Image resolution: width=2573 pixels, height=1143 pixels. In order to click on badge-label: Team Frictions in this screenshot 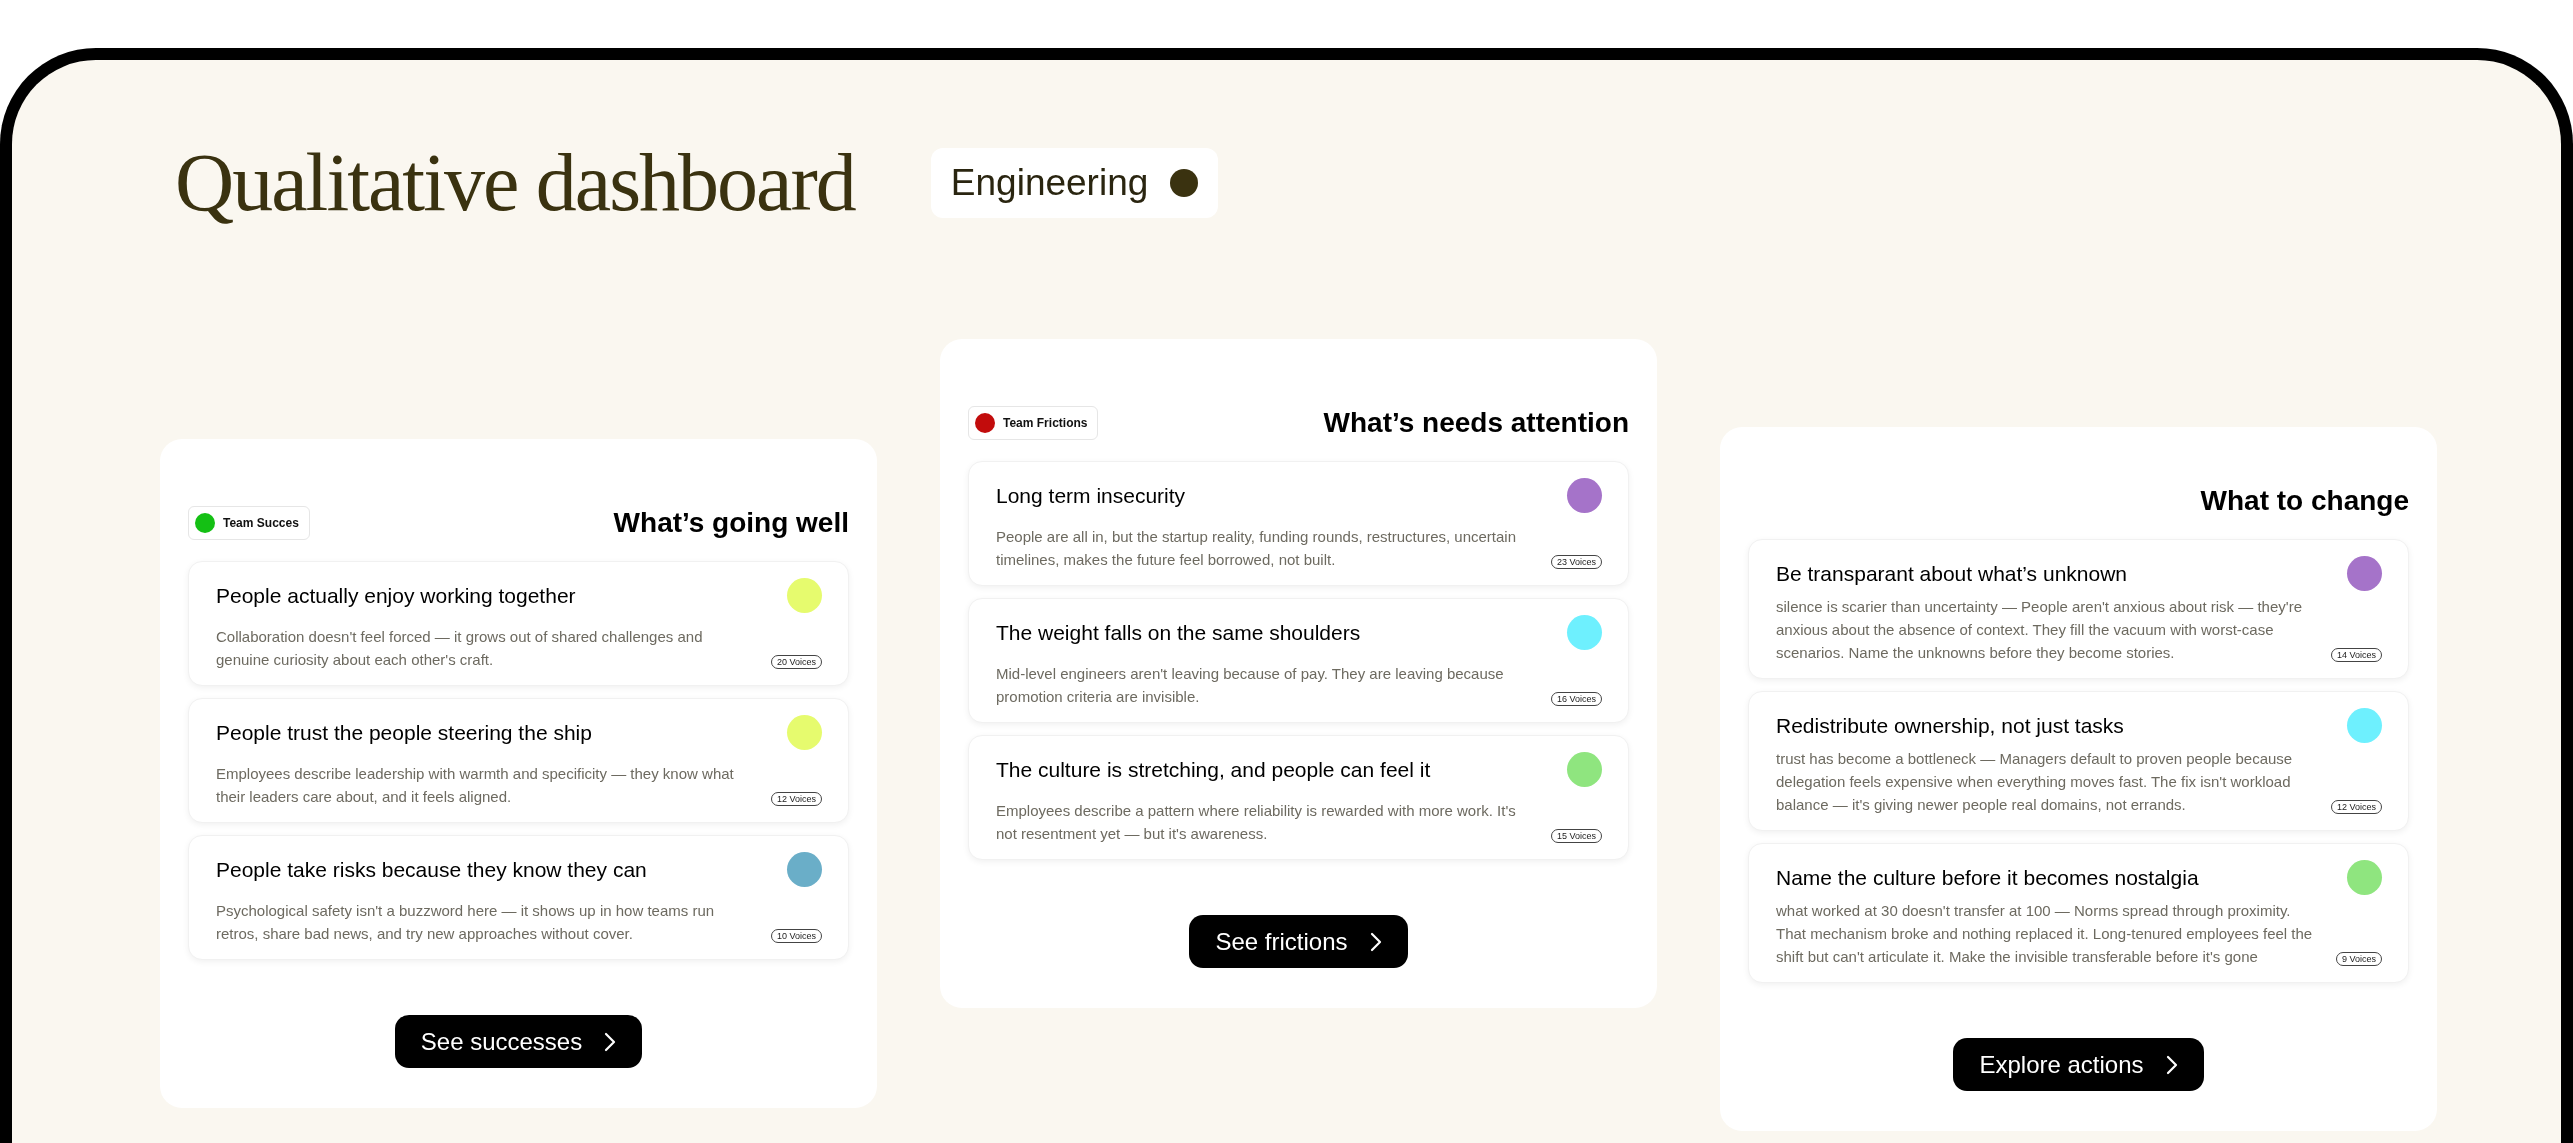, I will do `click(1045, 423)`.